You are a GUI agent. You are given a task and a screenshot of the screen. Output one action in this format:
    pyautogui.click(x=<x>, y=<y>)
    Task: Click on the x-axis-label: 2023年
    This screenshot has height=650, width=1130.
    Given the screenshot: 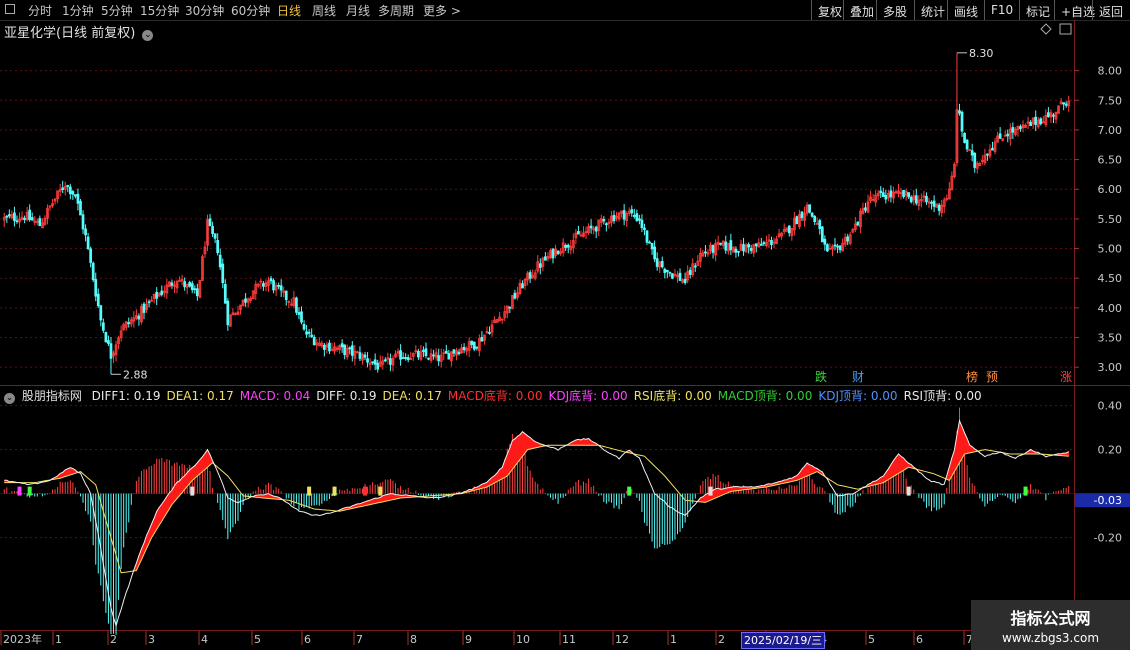 What is the action you would take?
    pyautogui.click(x=22, y=639)
    